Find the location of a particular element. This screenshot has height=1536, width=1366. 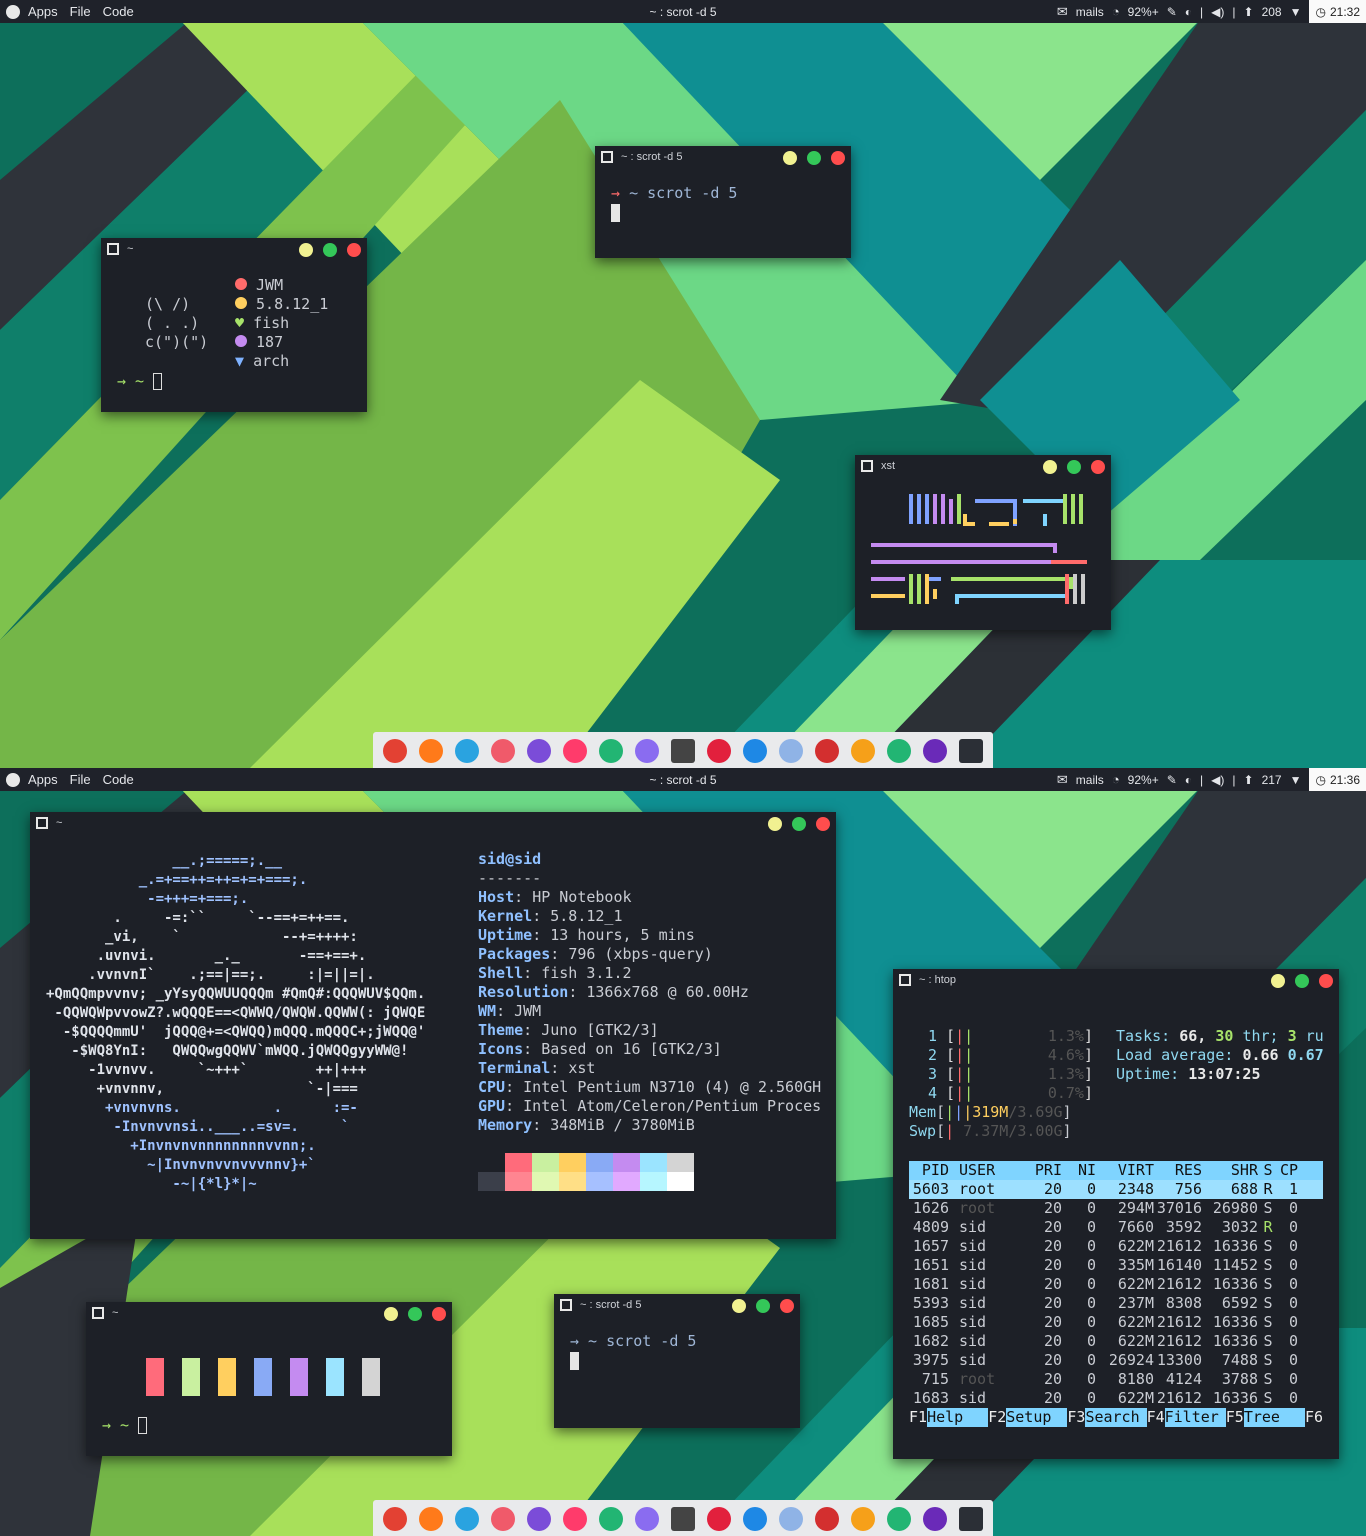

updates-icon: ⬆ is located at coordinates (1249, 780).